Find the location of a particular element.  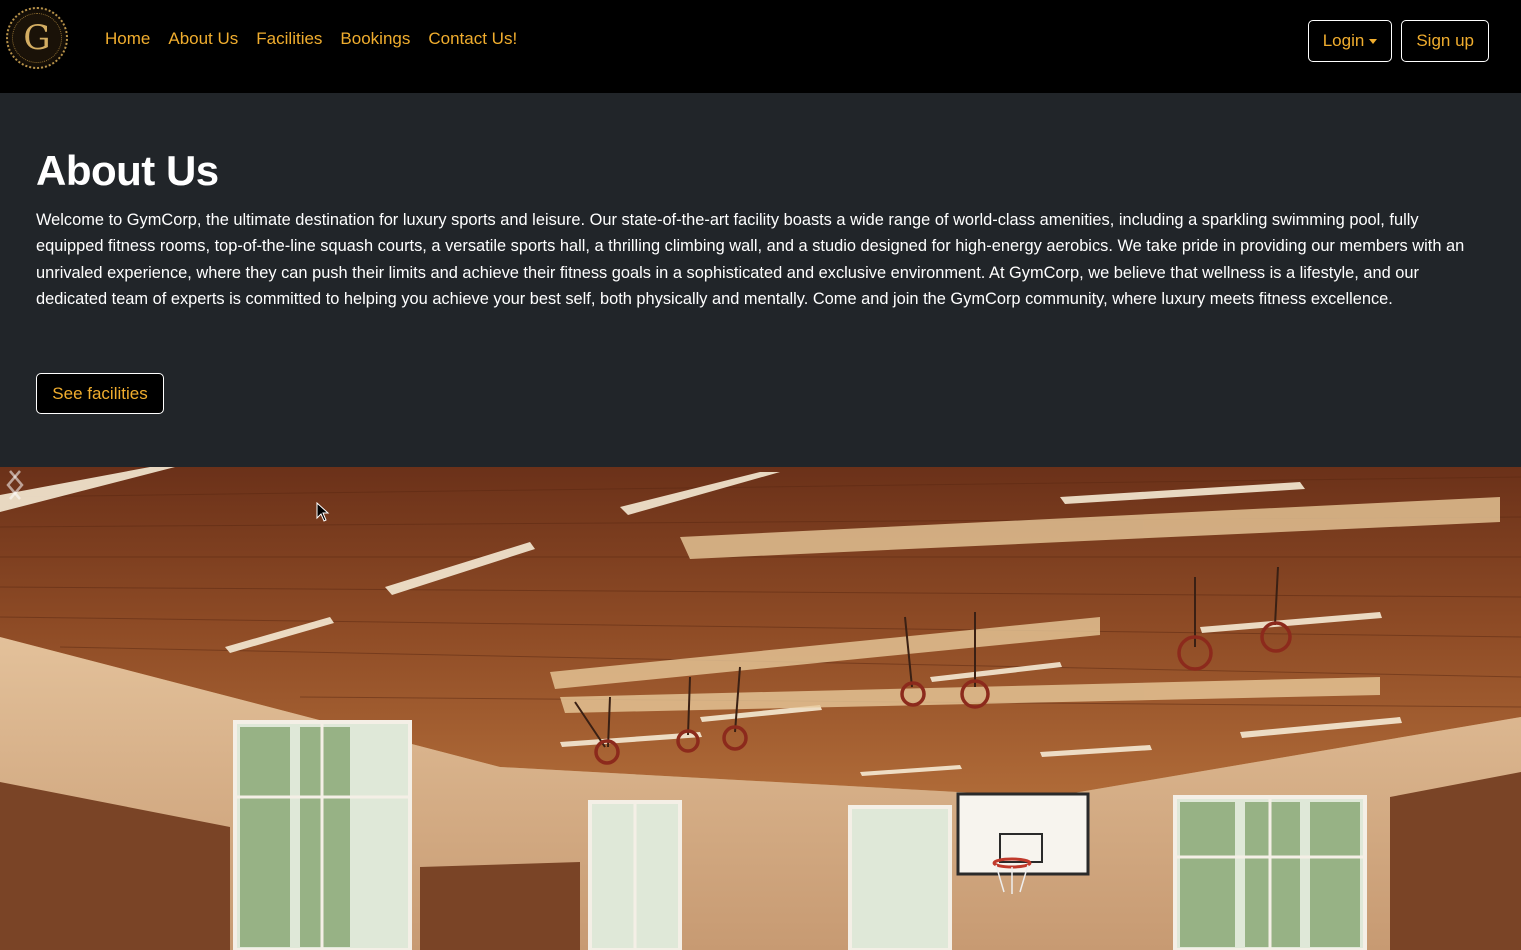

chevron-right-icon is located at coordinates (15, 485).